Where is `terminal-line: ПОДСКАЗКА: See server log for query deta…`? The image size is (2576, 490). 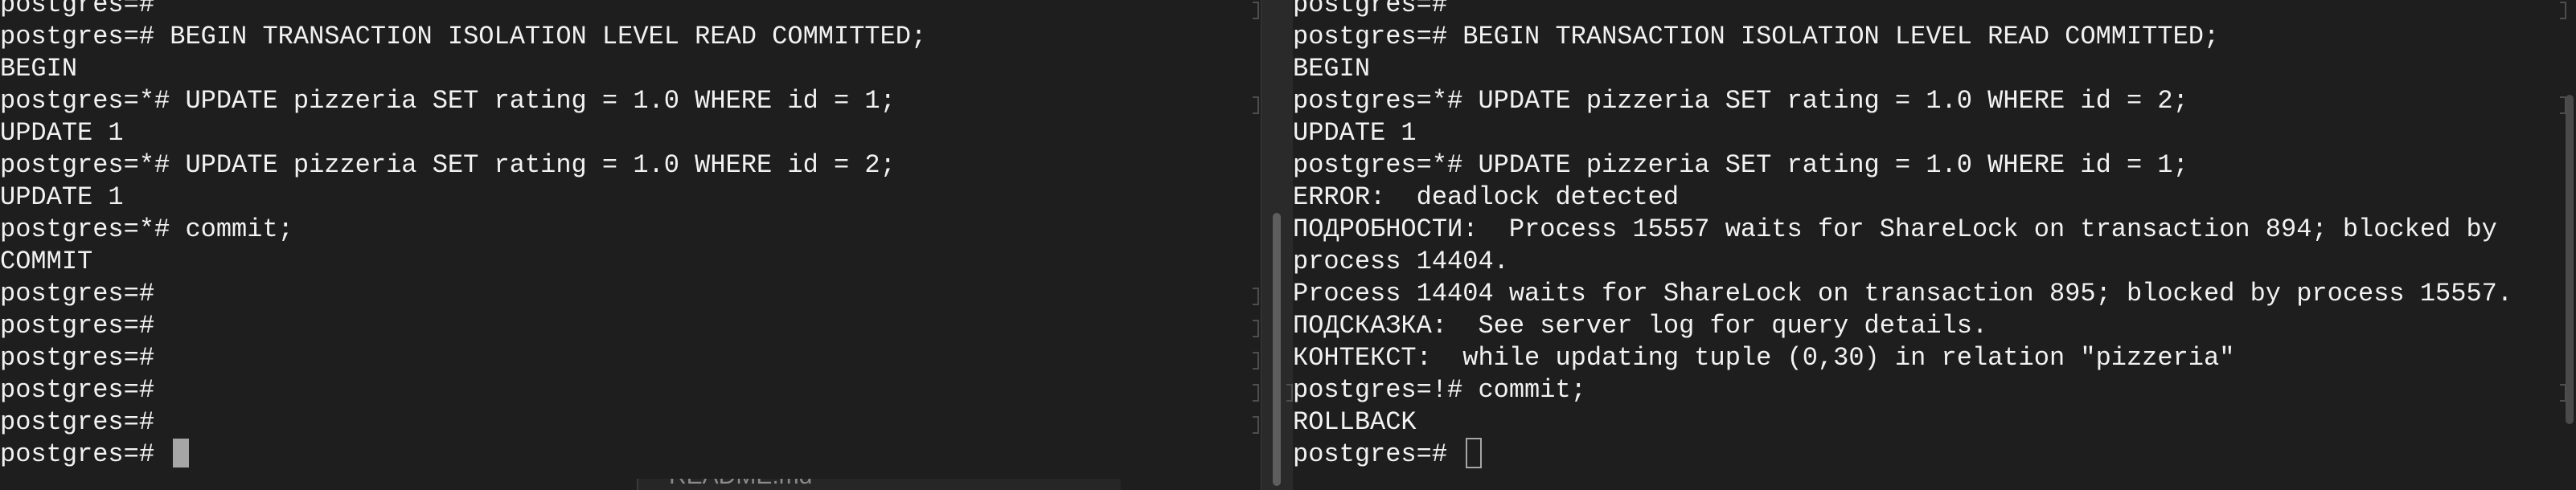 terminal-line: ПОДСКАЗКА: See server log for query deta… is located at coordinates (1640, 326).